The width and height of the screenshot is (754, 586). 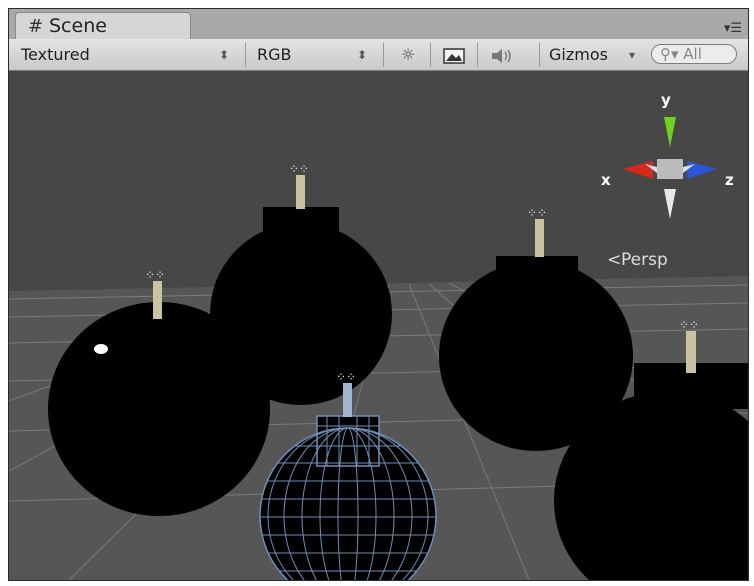 I want to click on gizmos-dropdown: Gizmos ▾, so click(x=595, y=55).